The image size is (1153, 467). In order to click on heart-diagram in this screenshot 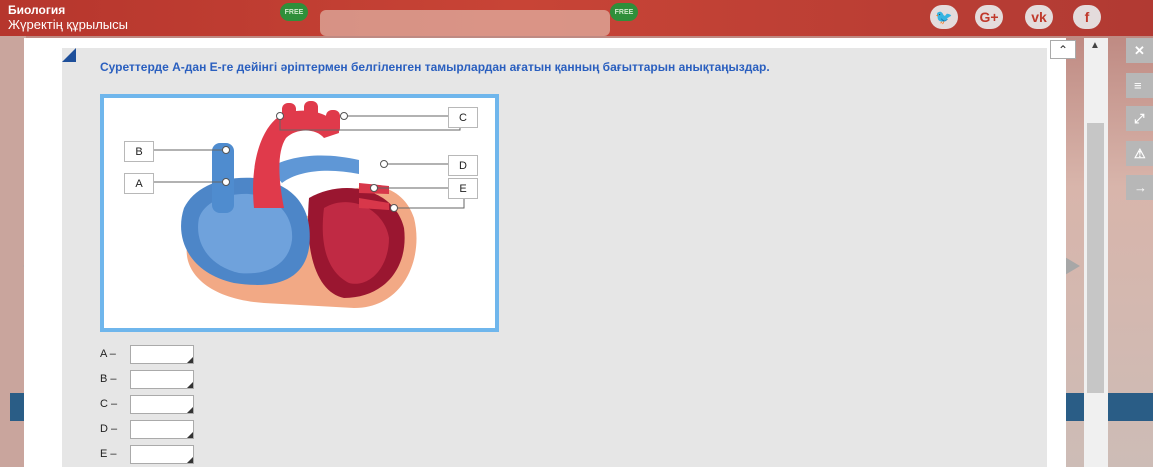, I will do `click(309, 204)`.